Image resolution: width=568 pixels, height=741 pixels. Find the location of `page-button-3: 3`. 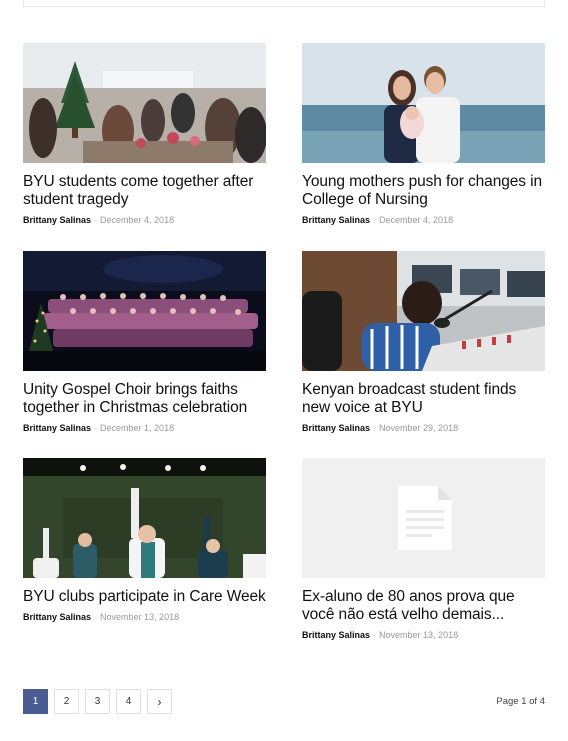

page-button-3: 3 is located at coordinates (97, 701).